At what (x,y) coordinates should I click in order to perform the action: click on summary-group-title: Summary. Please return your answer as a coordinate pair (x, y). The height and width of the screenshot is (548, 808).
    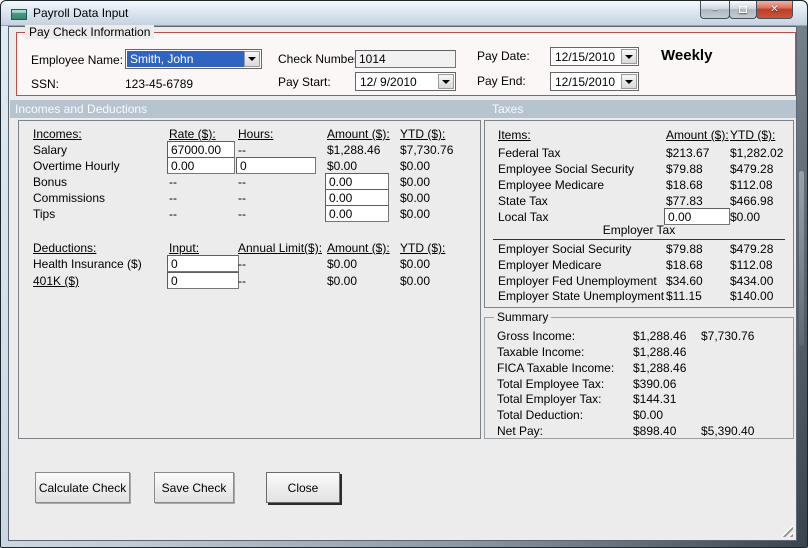
    Looking at the image, I should click on (523, 317).